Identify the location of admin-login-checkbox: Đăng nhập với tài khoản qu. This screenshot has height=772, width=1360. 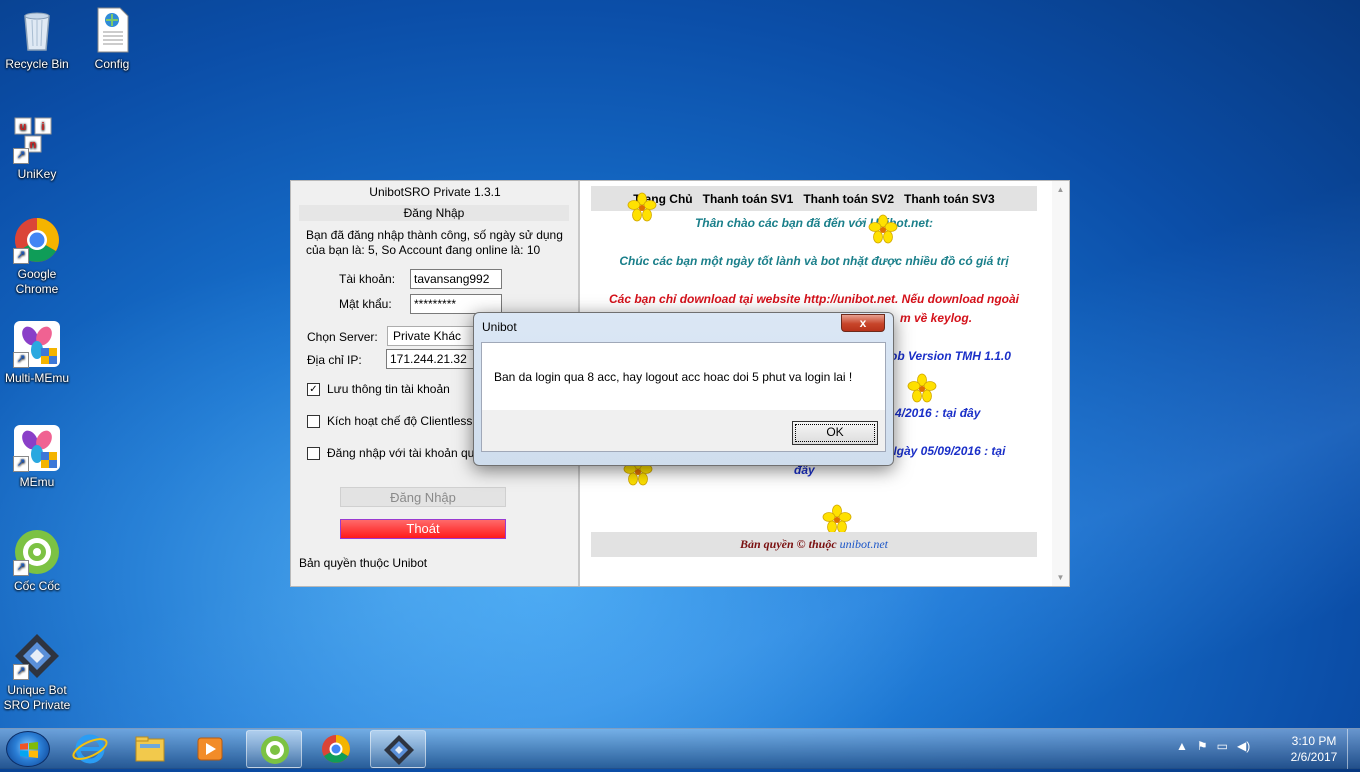
(390, 453).